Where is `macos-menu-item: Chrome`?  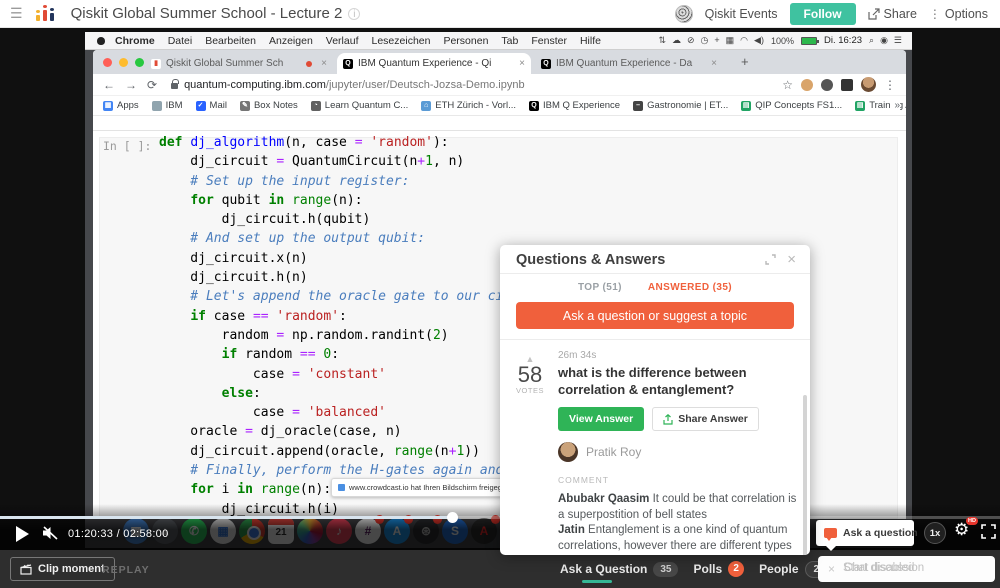 macos-menu-item: Chrome is located at coordinates (135, 41).